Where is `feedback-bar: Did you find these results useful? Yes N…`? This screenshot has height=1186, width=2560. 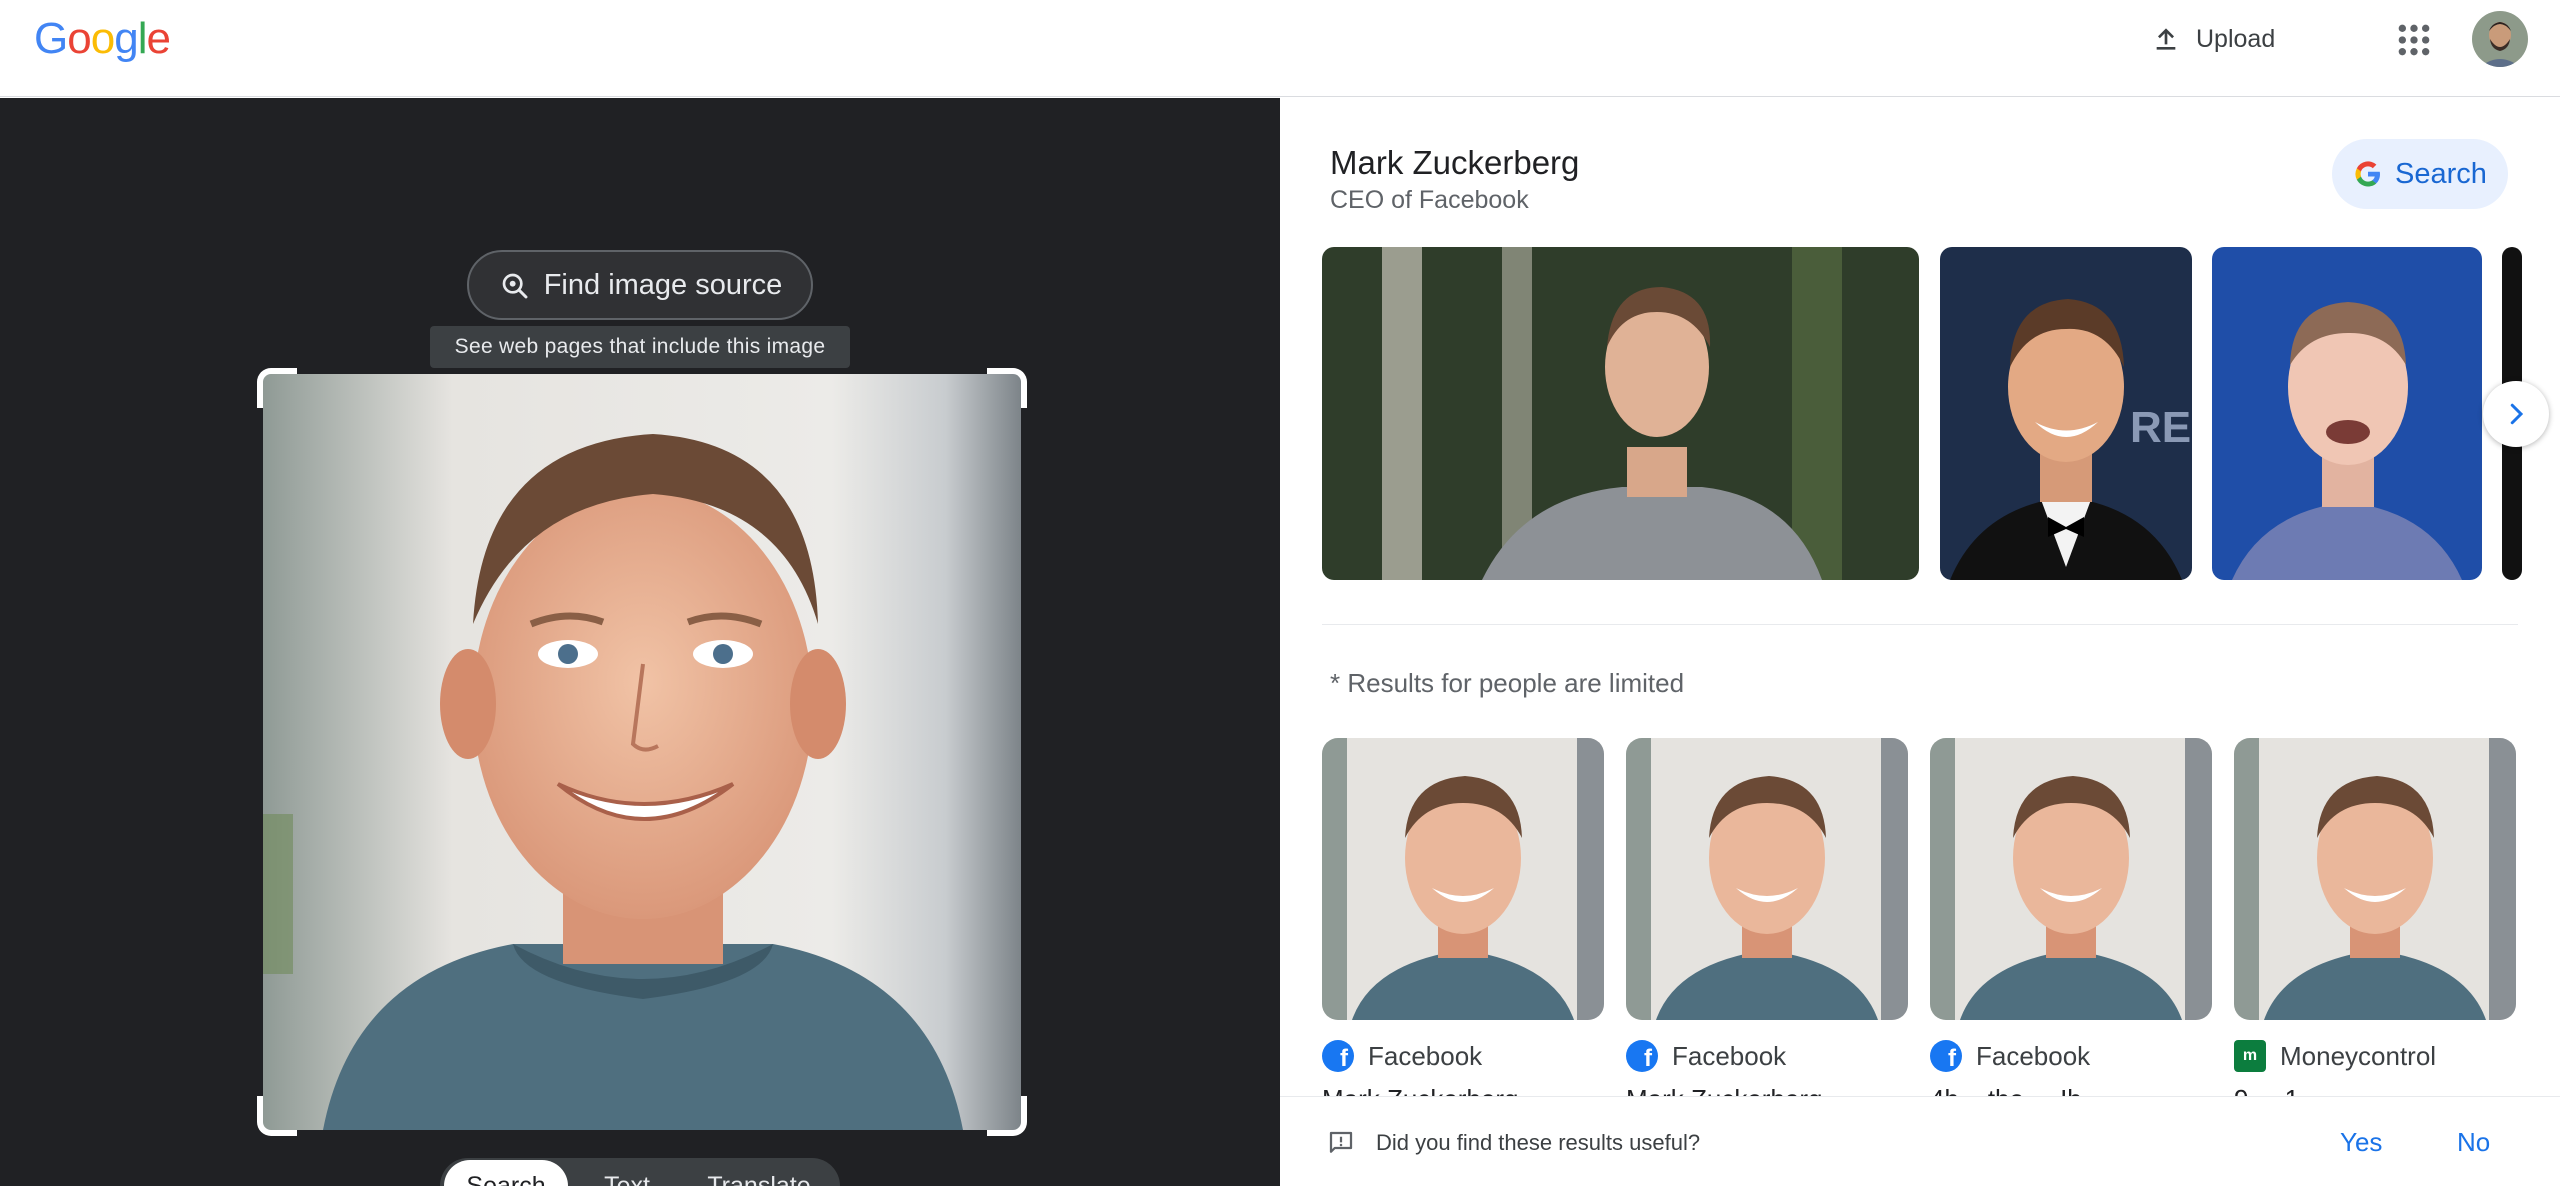 feedback-bar: Did you find these results useful? Yes N… is located at coordinates (1920, 1141).